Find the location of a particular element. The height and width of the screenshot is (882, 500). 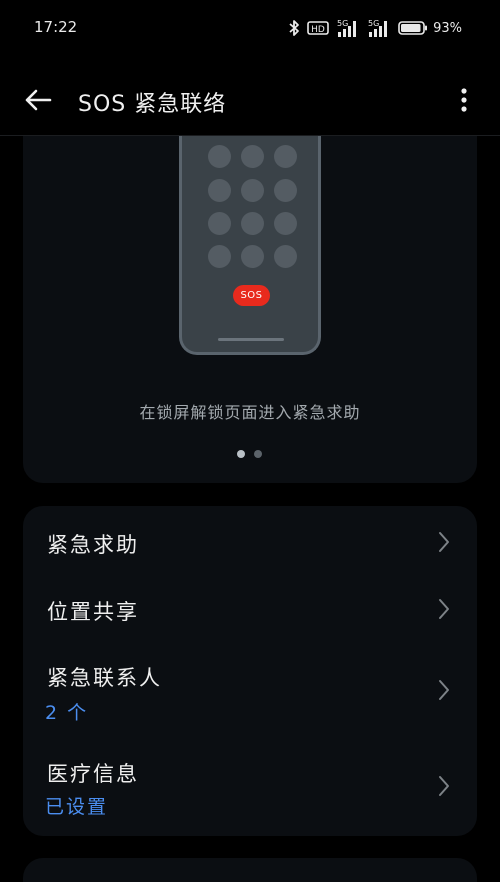

list-item-location-sharing: 位置共享 is located at coordinates (250, 608).